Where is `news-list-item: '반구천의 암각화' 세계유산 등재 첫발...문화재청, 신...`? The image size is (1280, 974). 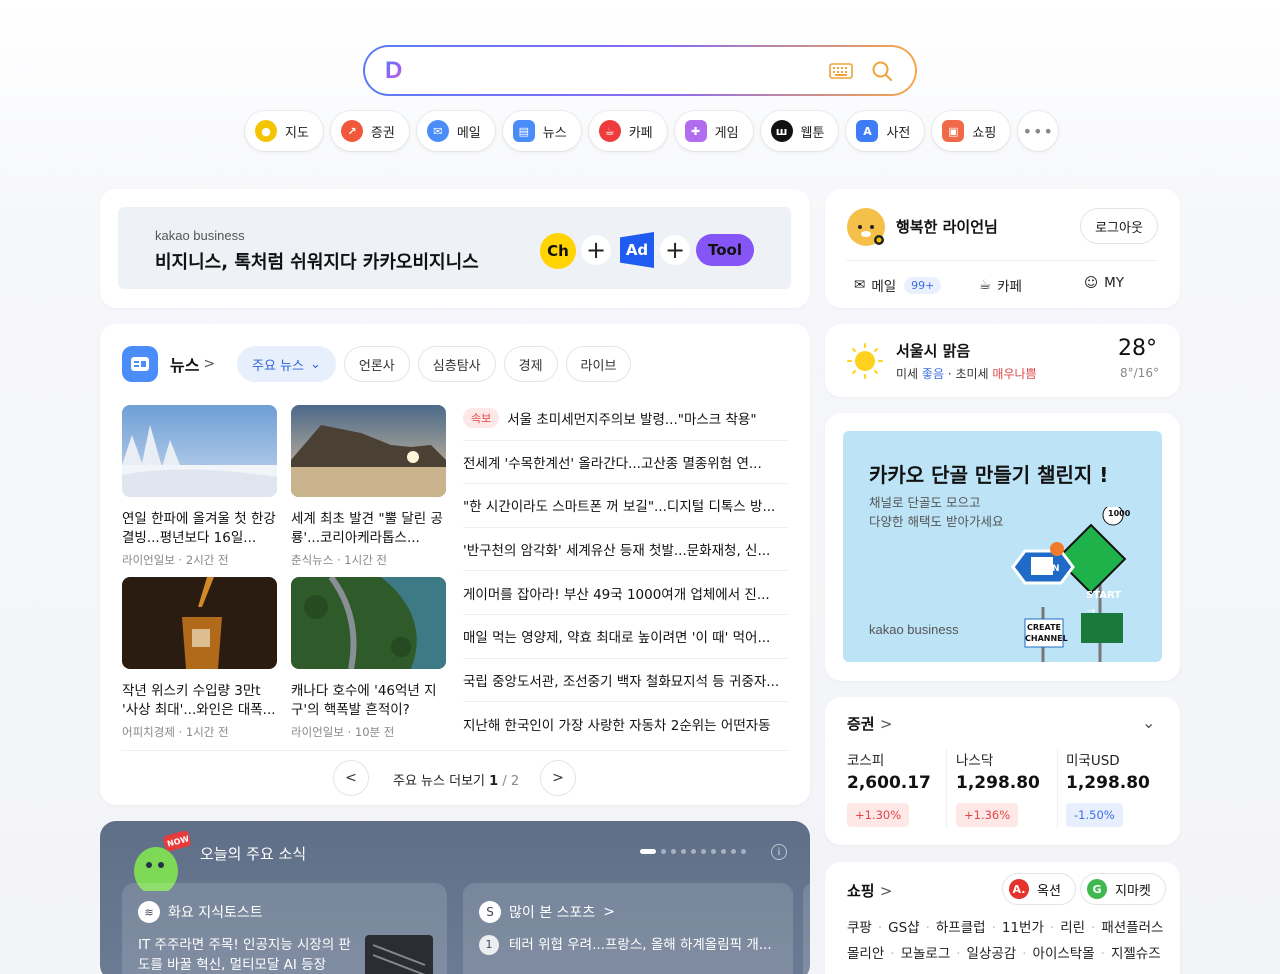 news-list-item: '반구천의 암각화' 세계유산 등재 첫발...문화재청, 신... is located at coordinates (625, 550).